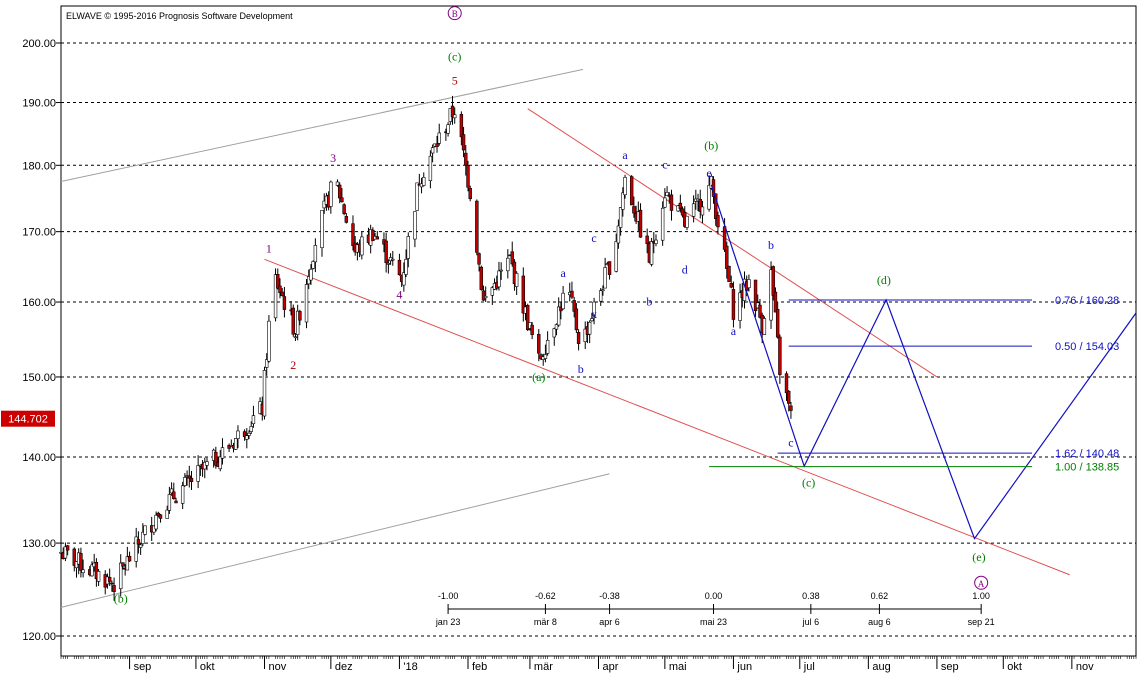 This screenshot has width=1147, height=676. I want to click on y-tick-label: 120.00, so click(39, 637).